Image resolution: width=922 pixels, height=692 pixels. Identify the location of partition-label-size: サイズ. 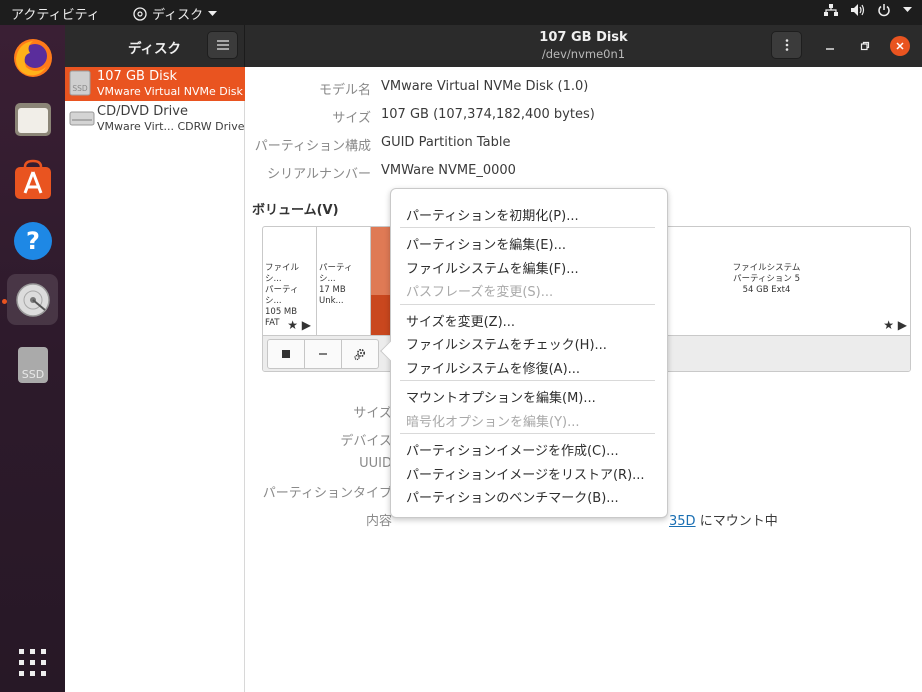
(372, 413).